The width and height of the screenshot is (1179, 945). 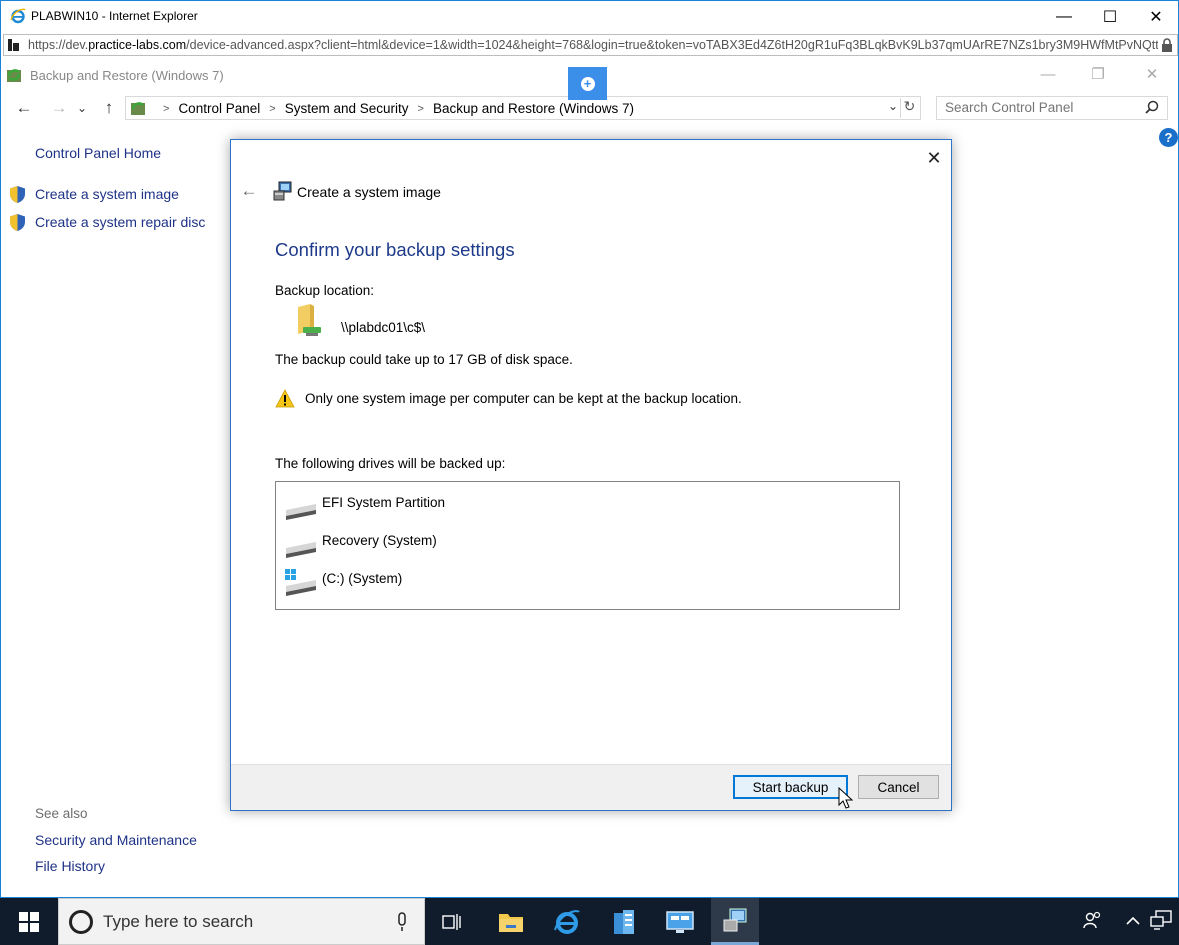 I want to click on list-item: Recovery (System), so click(x=584, y=544).